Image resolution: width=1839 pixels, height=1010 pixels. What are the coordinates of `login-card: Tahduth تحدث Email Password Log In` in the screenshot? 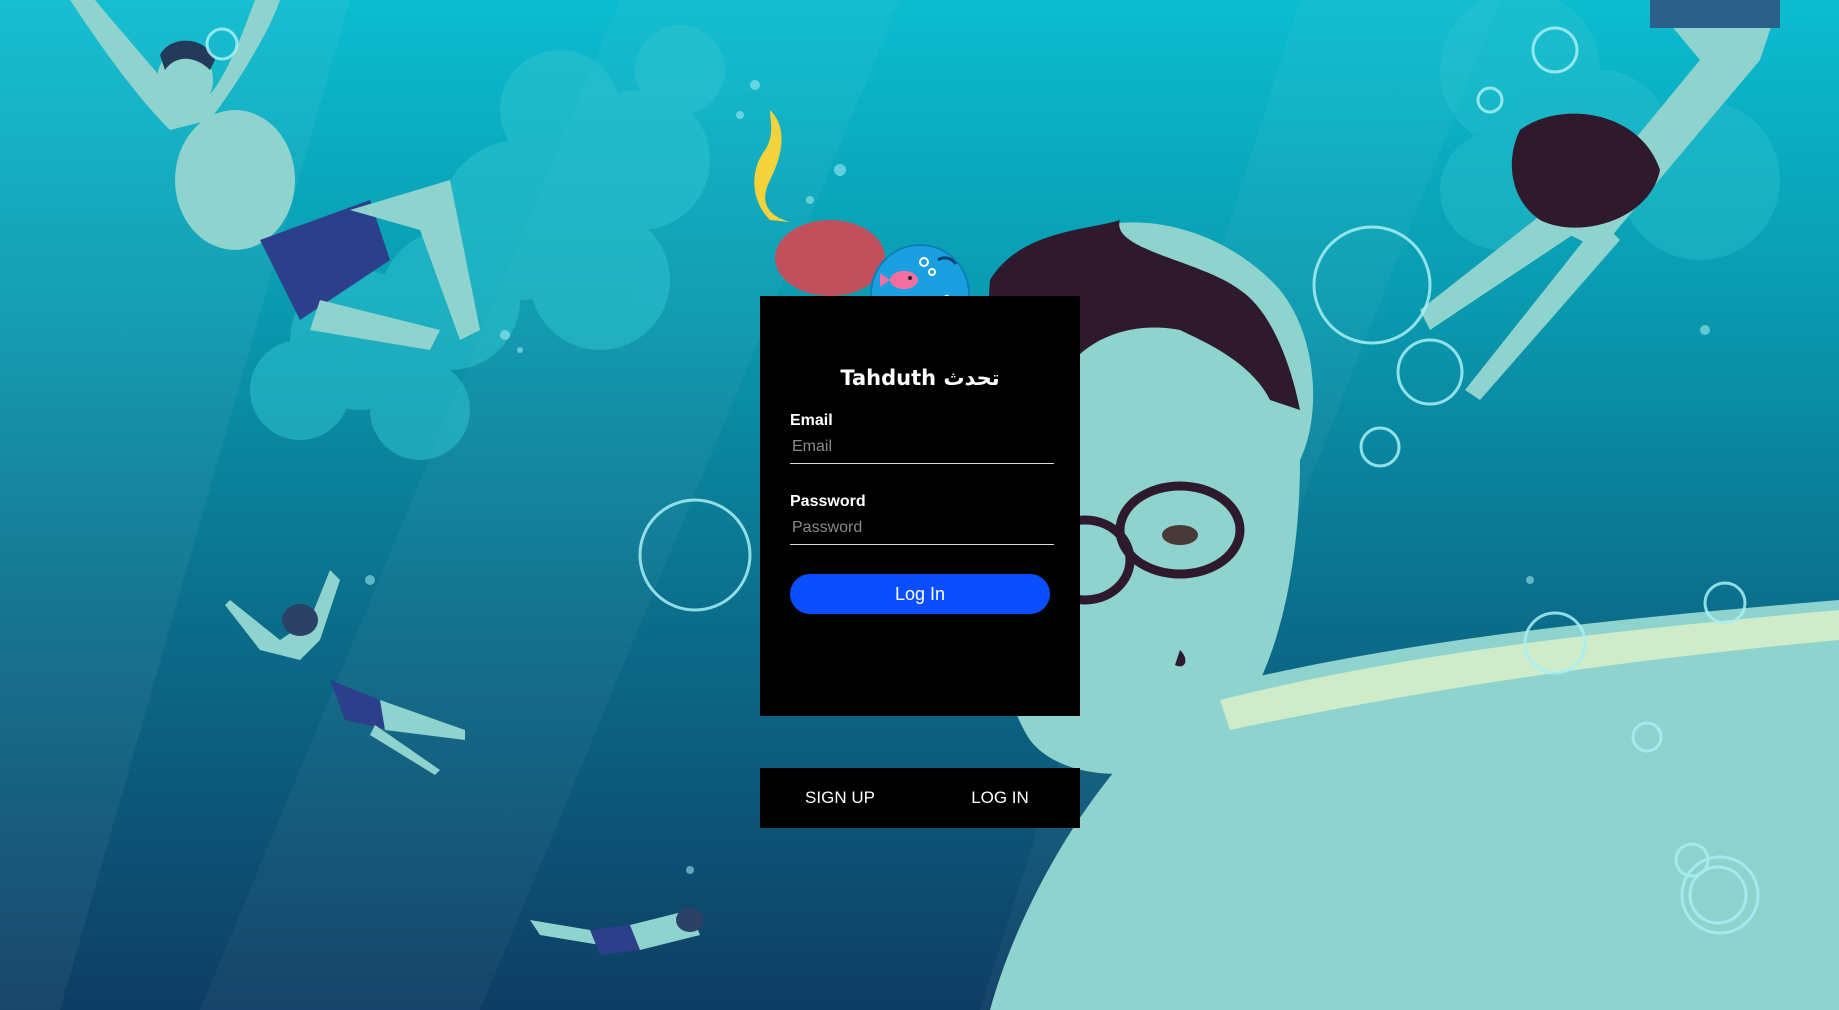 It's located at (920, 506).